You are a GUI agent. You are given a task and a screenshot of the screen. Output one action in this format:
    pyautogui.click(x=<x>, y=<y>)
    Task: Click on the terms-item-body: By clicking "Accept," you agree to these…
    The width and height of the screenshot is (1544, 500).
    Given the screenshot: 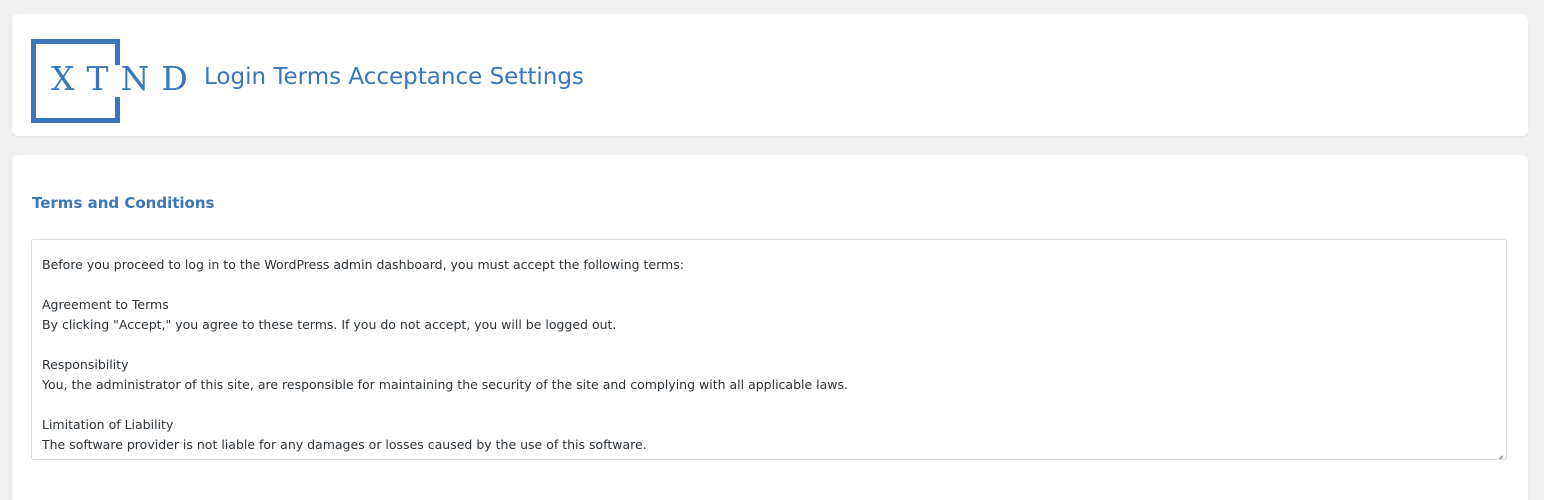 What is the action you would take?
    pyautogui.click(x=329, y=324)
    